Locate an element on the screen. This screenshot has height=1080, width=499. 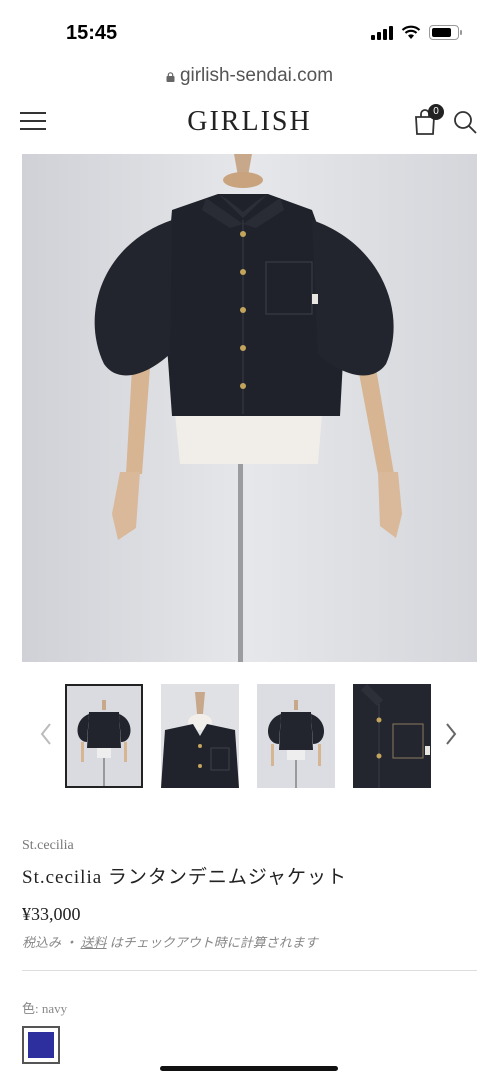
search-icon is located at coordinates (465, 122).